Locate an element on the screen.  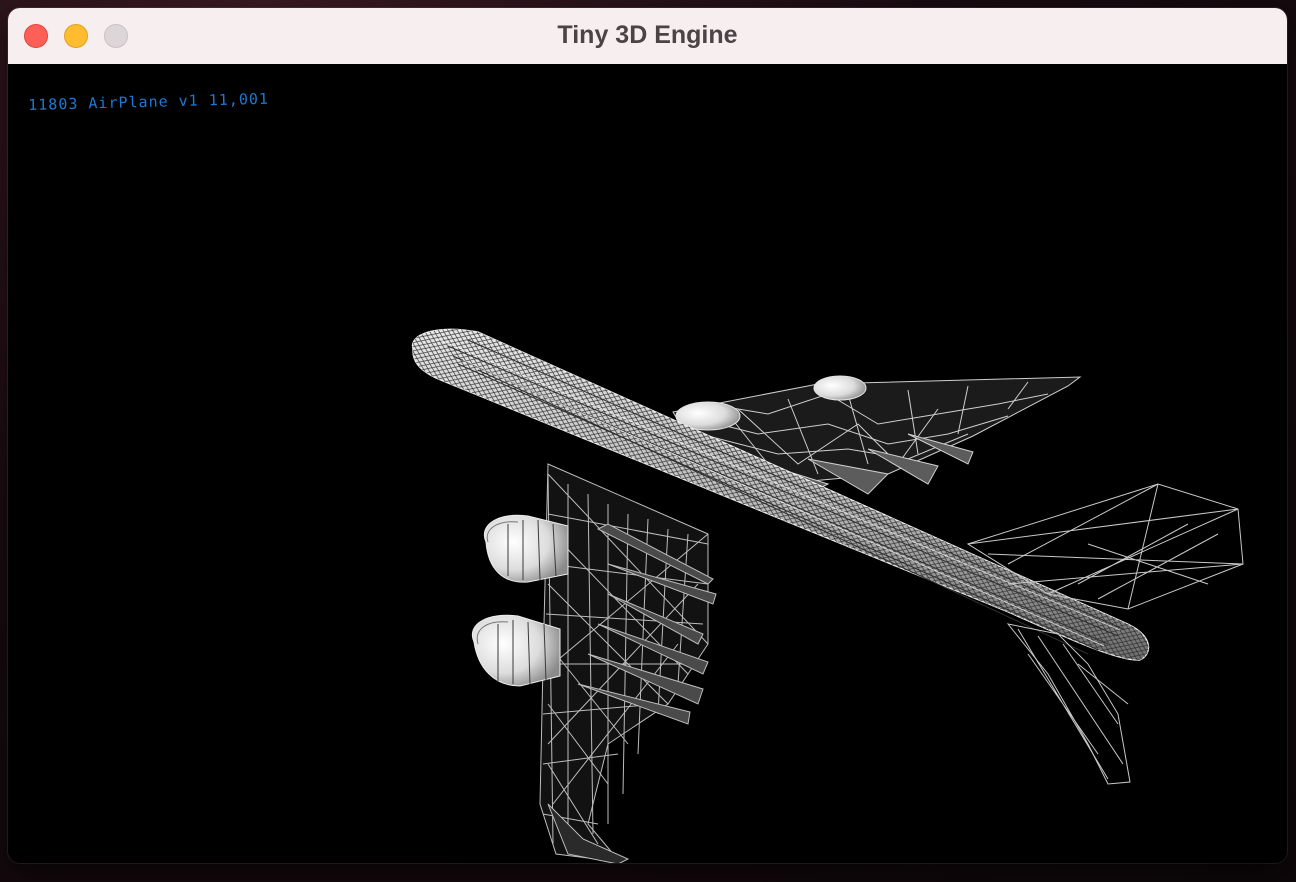
window-title: Tiny 3D Engine is located at coordinates (647, 35).